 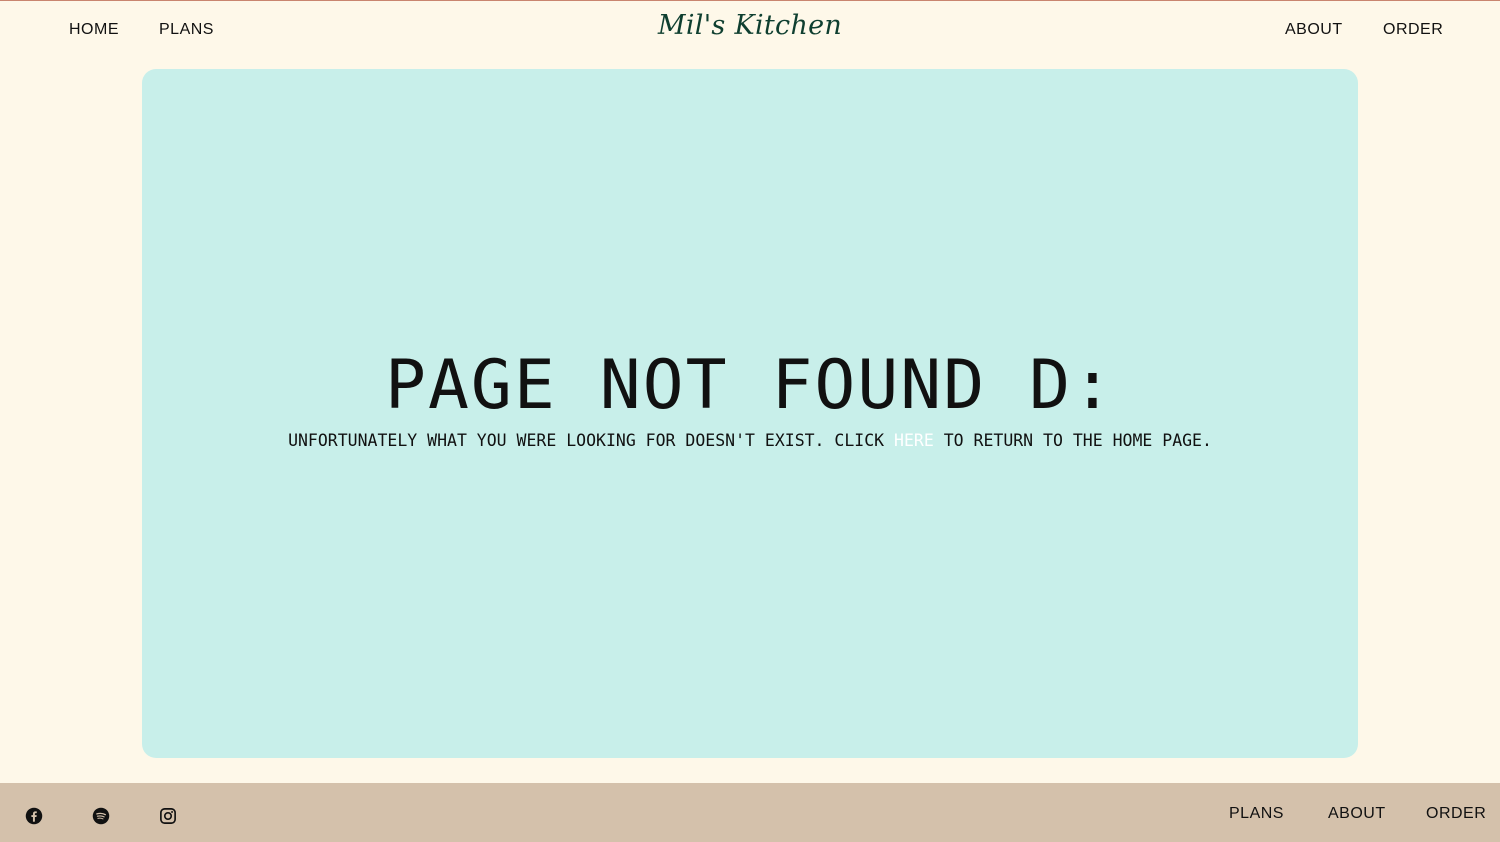 What do you see at coordinates (1456, 814) in the screenshot?
I see `footer-order-link: ORDER` at bounding box center [1456, 814].